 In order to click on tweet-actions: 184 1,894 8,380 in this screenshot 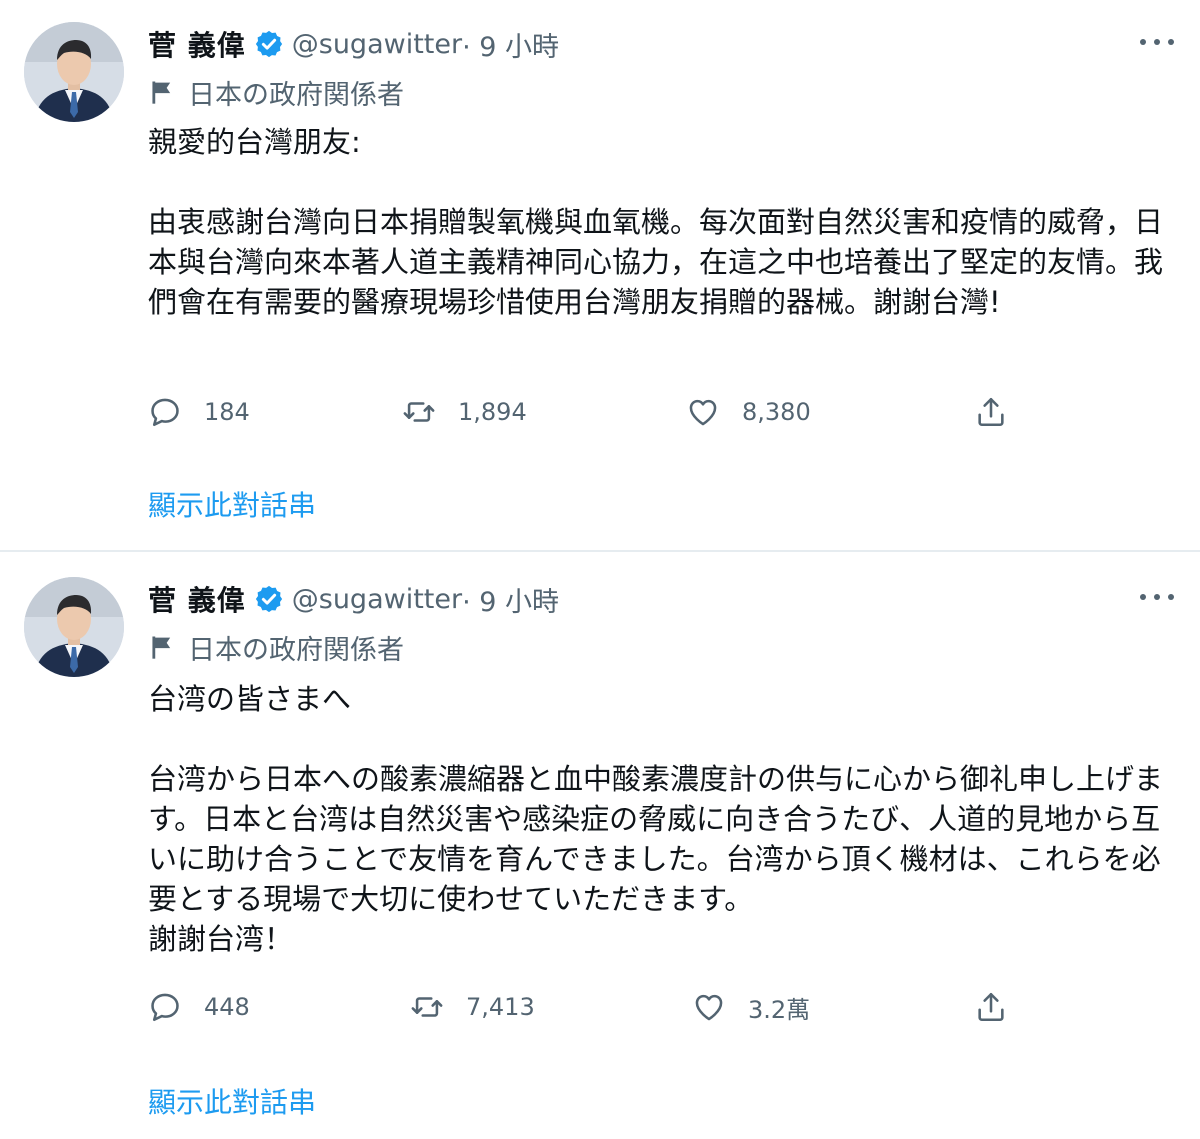, I will do `click(668, 412)`.